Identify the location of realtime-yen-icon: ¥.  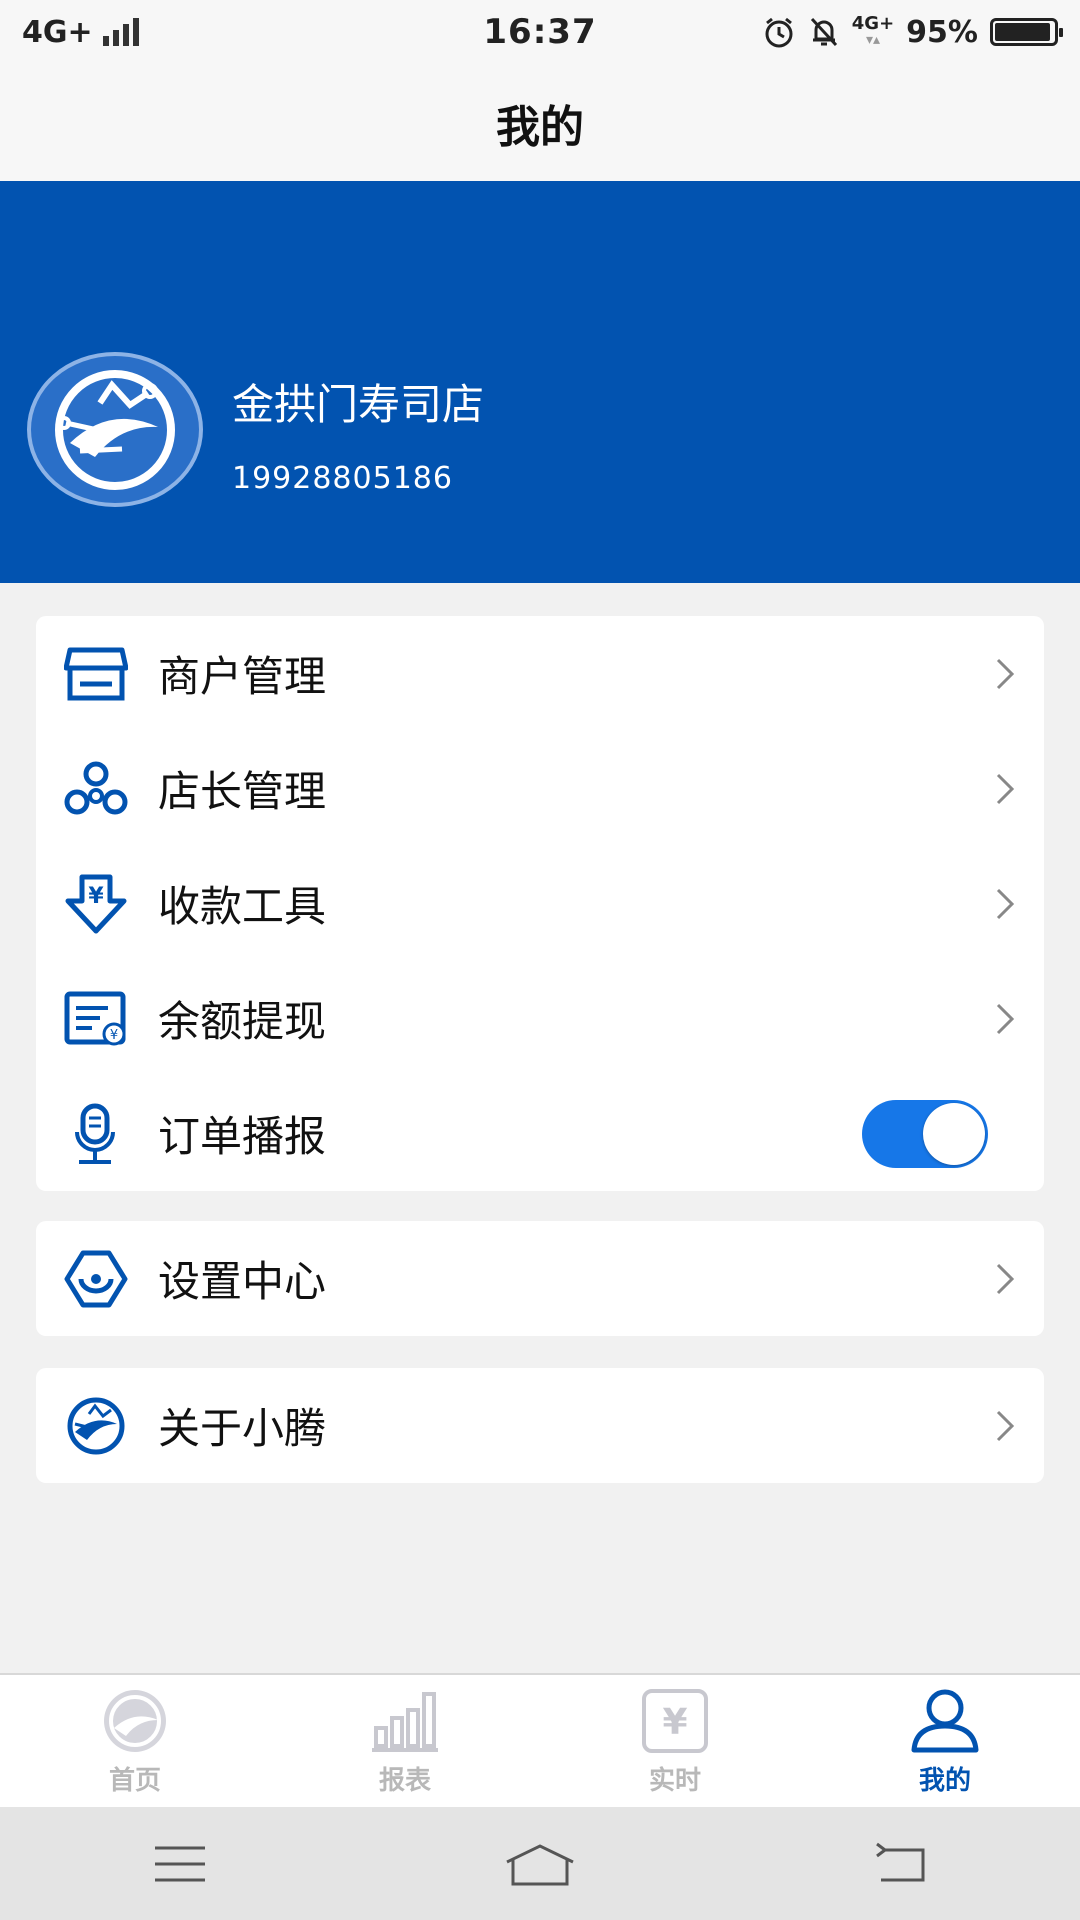
(675, 1721).